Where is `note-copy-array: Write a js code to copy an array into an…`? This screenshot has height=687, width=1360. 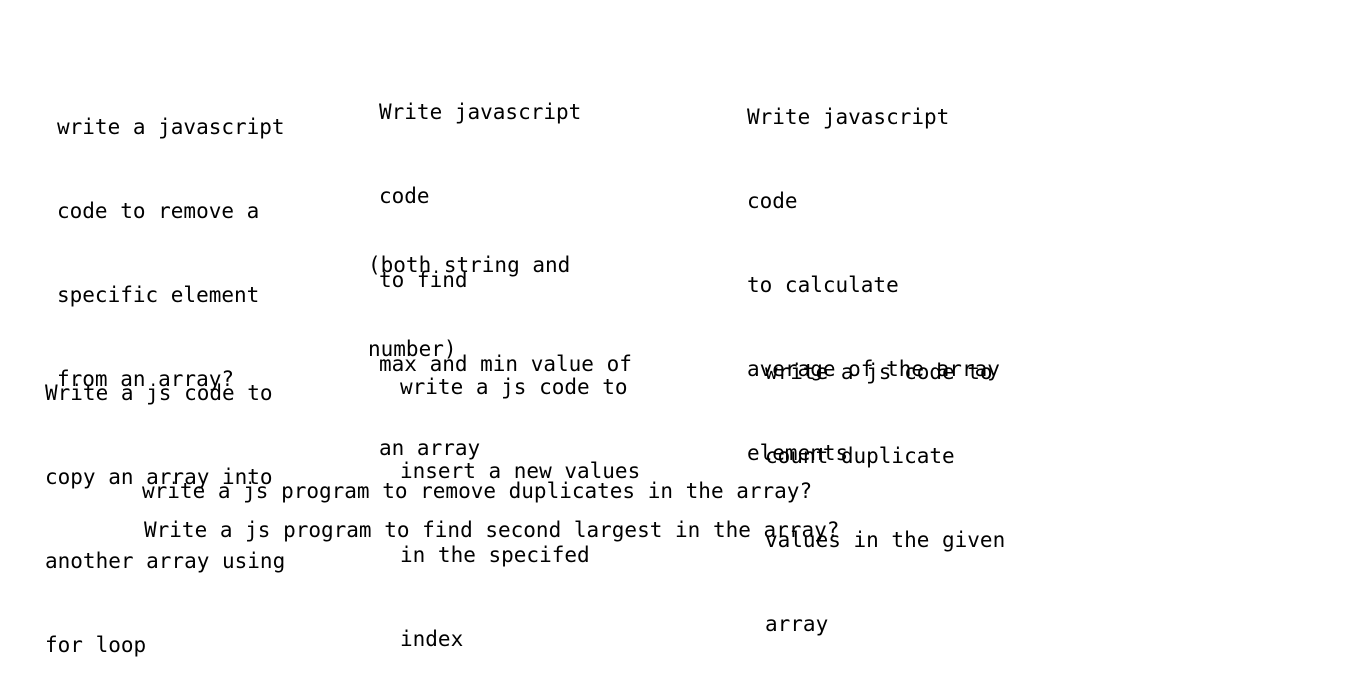 note-copy-array: Write a js code to copy an array into an… is located at coordinates (165, 505).